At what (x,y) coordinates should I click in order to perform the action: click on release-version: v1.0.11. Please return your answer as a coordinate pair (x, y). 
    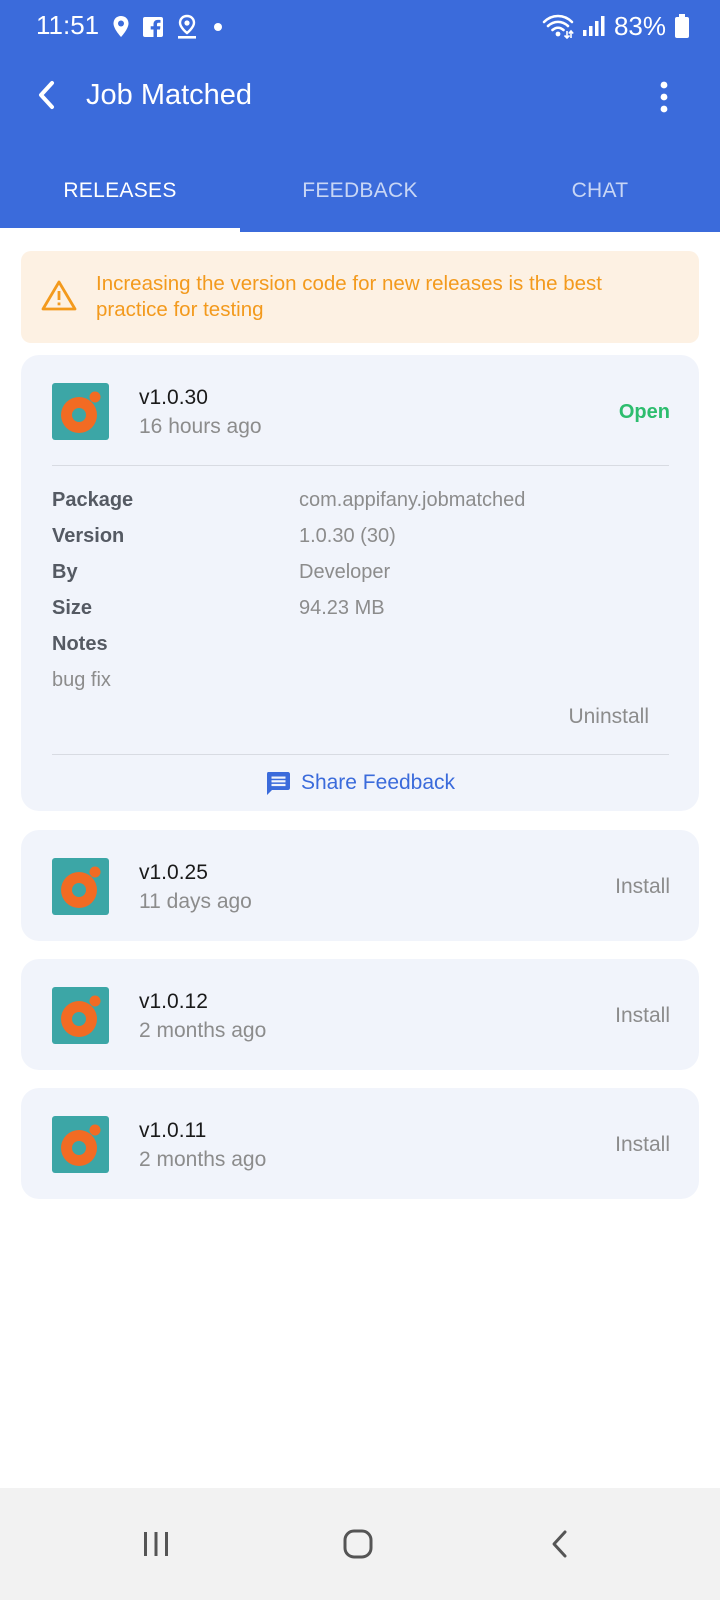
    Looking at the image, I should click on (173, 1130).